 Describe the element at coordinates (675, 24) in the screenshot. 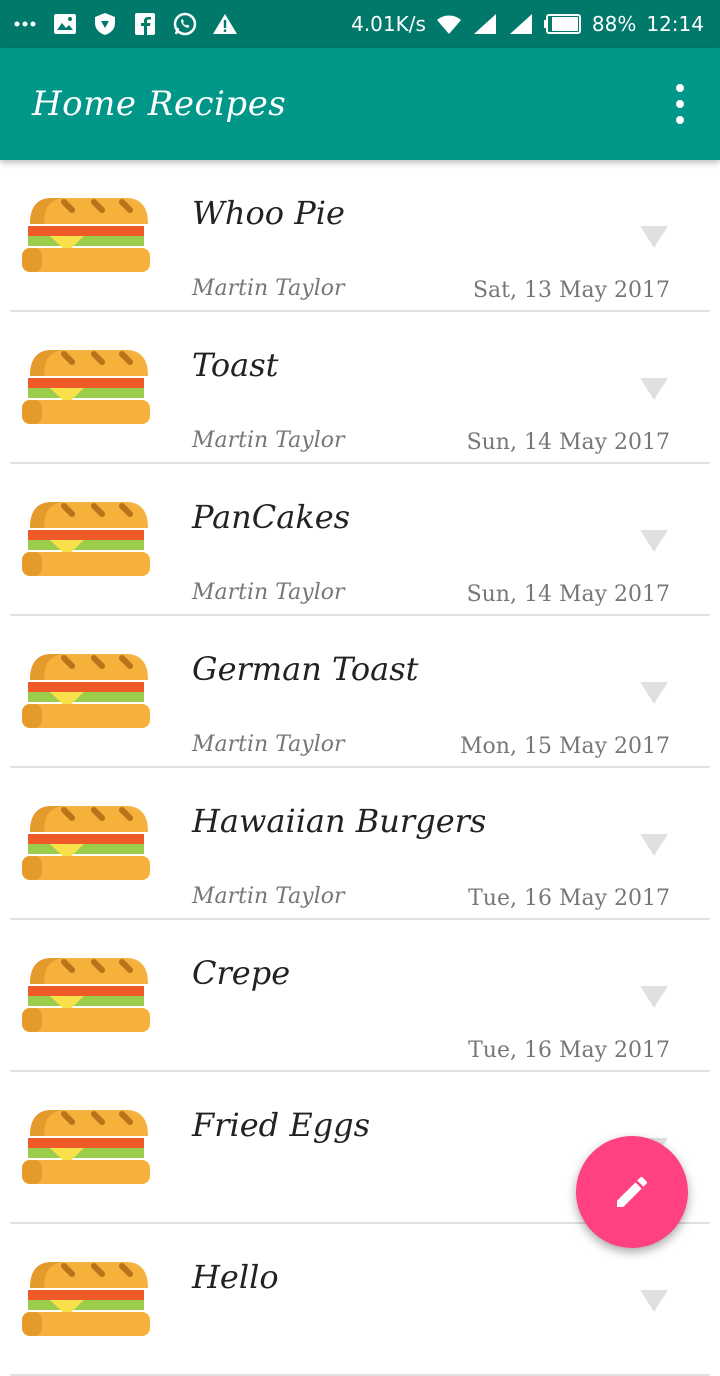

I see `clock: 12:14` at that location.